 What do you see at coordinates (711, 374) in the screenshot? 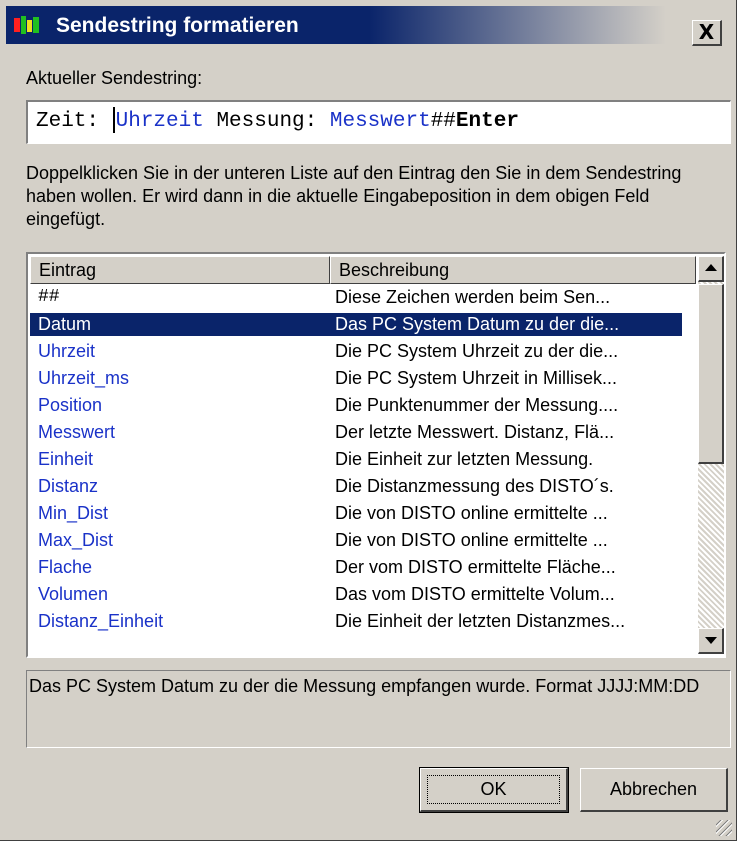
I see `scroll-thumb` at bounding box center [711, 374].